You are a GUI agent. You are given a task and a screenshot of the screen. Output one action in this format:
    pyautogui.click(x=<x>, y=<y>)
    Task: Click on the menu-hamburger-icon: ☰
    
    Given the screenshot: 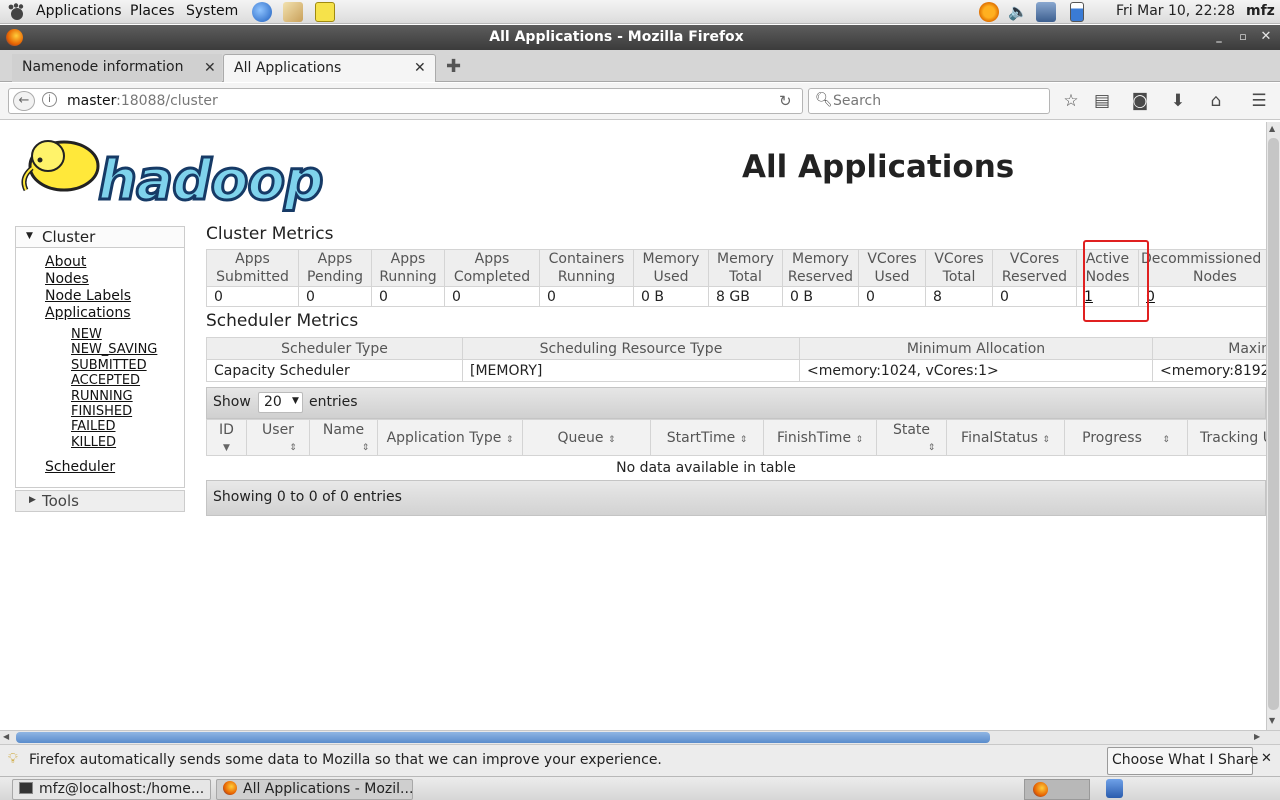 What is the action you would take?
    pyautogui.click(x=1259, y=101)
    